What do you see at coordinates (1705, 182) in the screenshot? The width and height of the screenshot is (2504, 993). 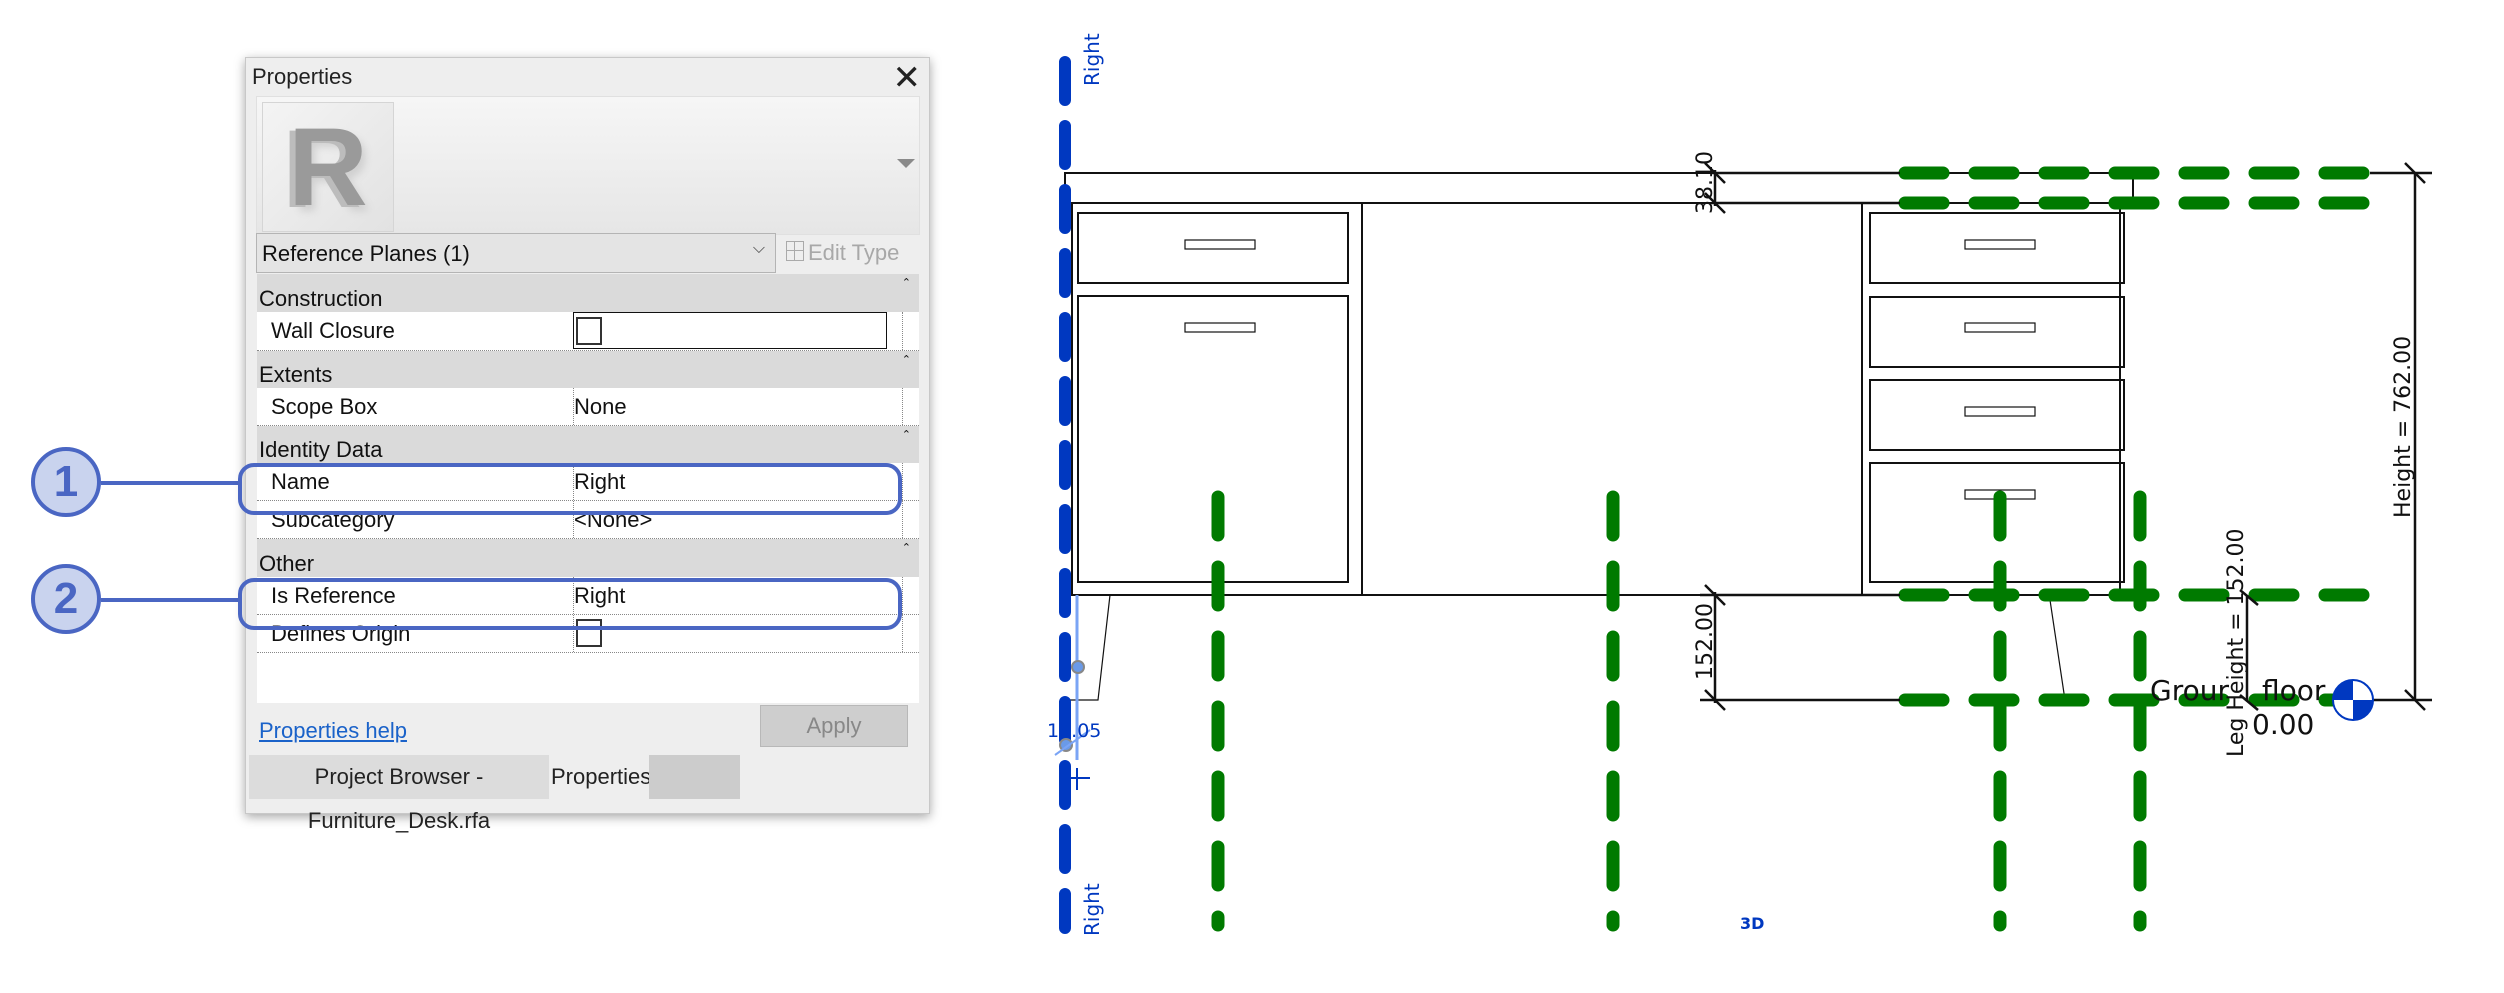 I see `dimension-top-thickness: 38.10` at bounding box center [1705, 182].